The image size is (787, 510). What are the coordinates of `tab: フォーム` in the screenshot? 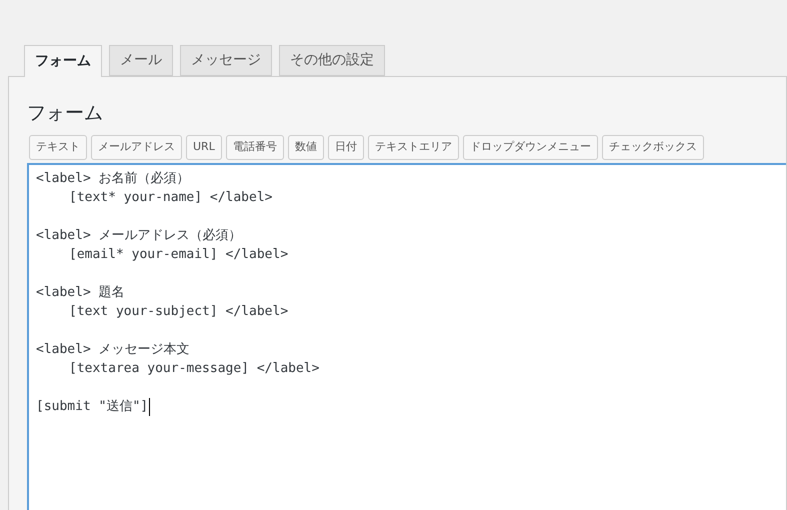 It's located at (63, 61).